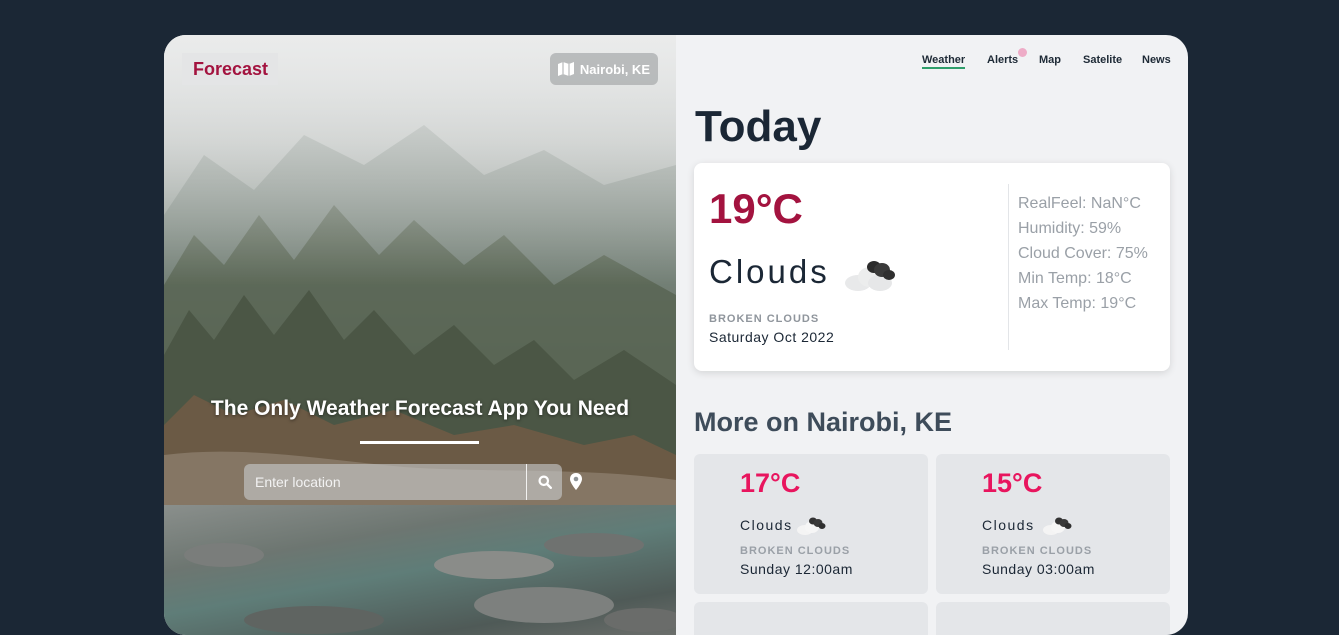  Describe the element at coordinates (769, 271) in the screenshot. I see `today-condition: Clouds` at that location.